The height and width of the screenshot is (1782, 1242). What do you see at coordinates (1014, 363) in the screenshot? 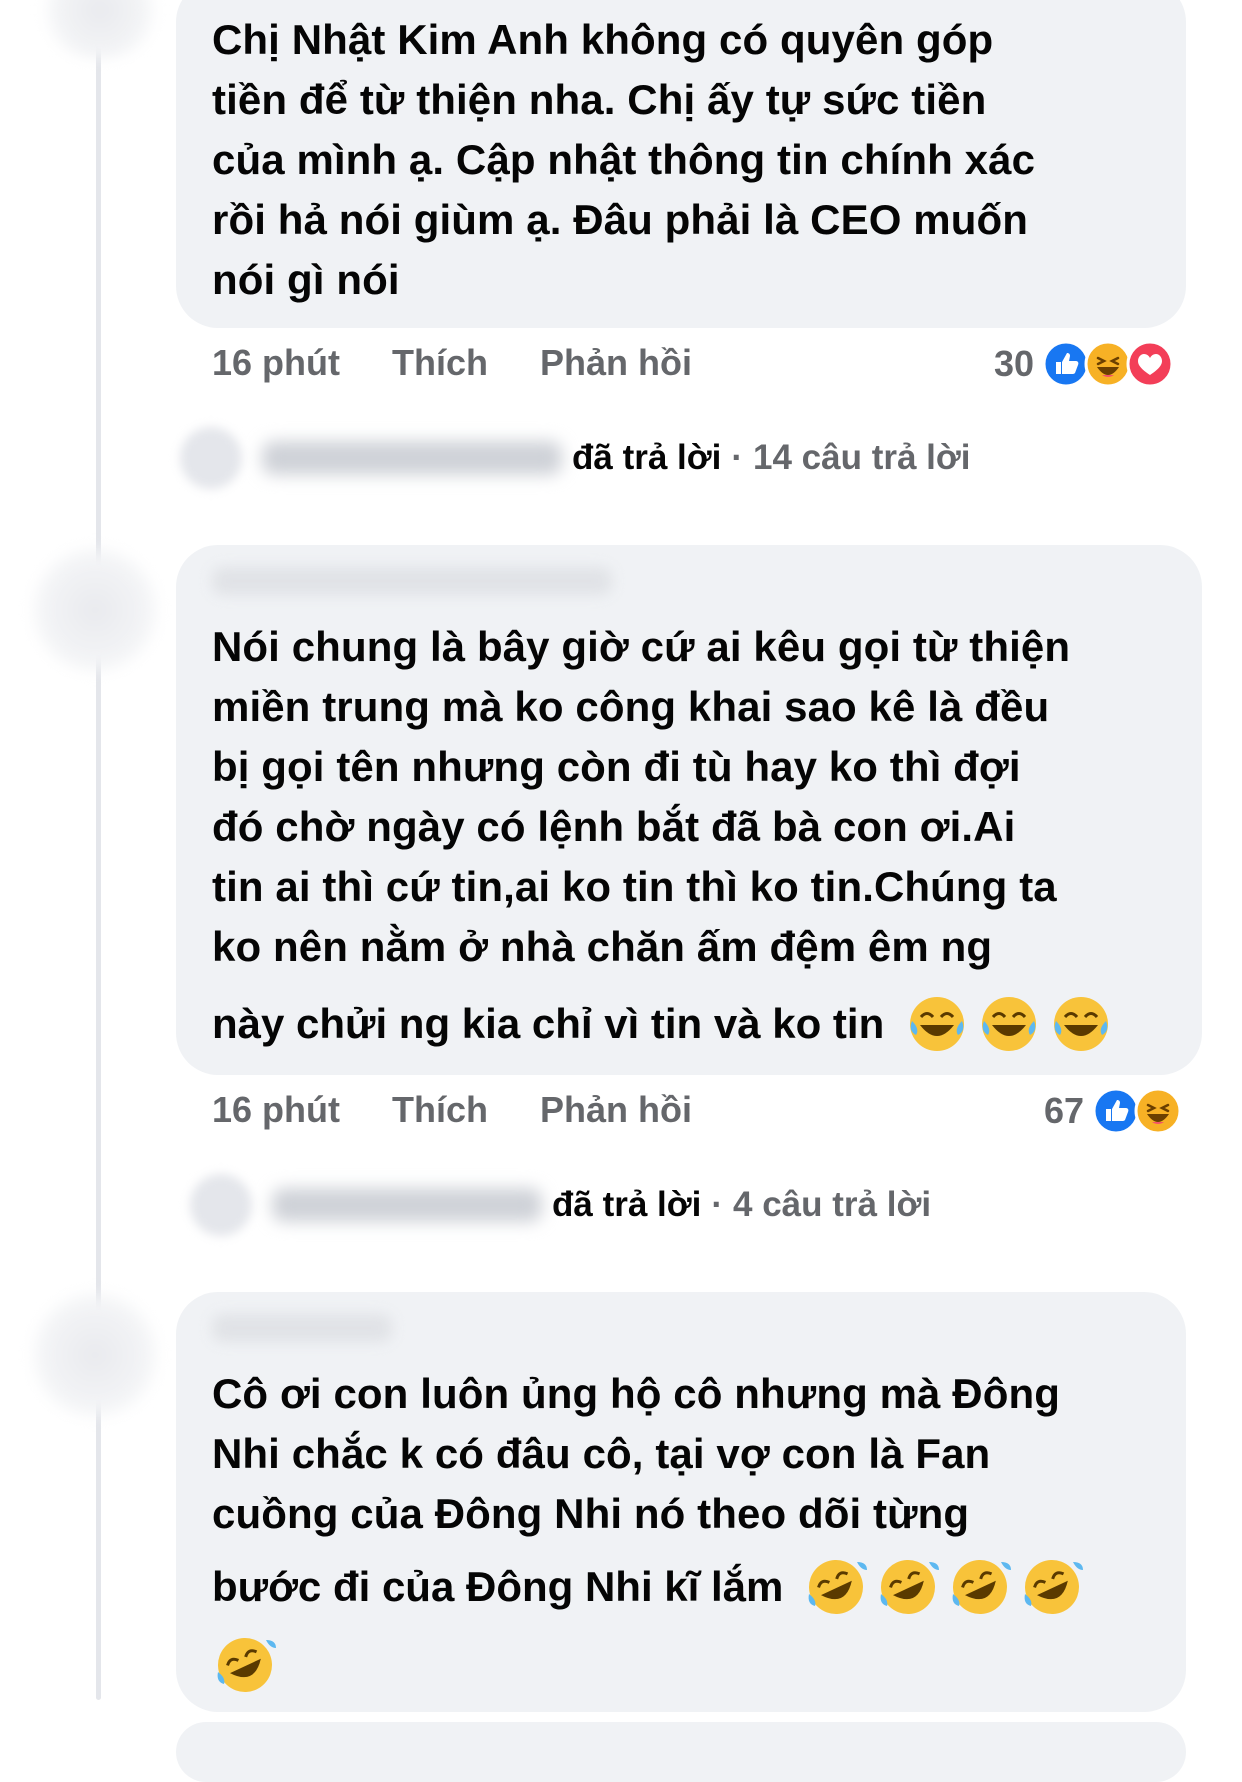
I see `reaction-count: 30` at bounding box center [1014, 363].